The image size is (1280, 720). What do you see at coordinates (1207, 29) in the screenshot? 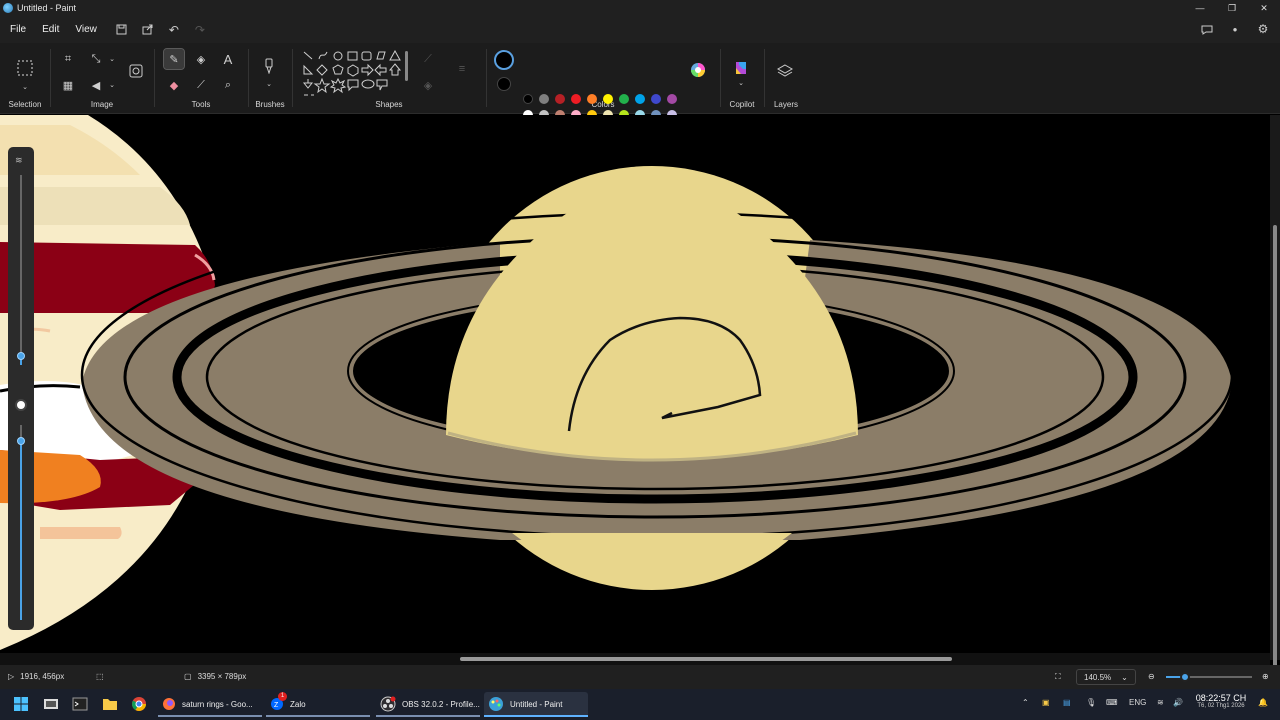
I see `feedback-icon` at bounding box center [1207, 29].